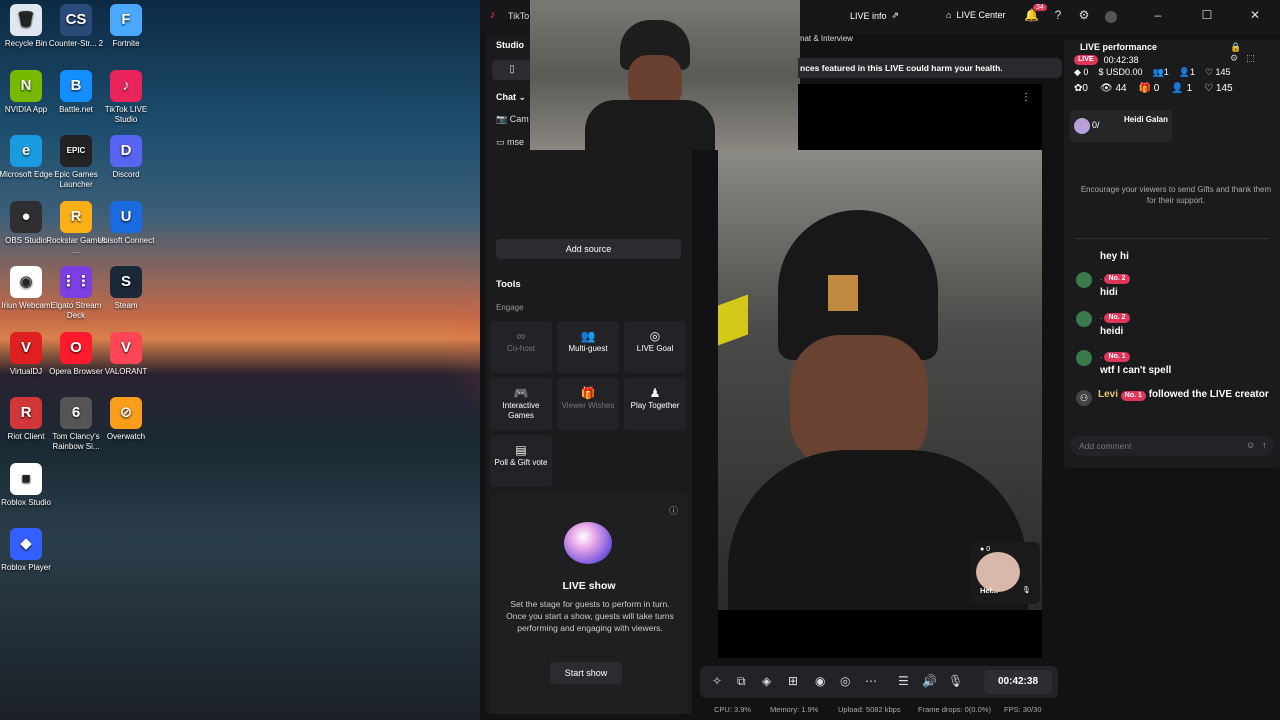  I want to click on gifts-stat: 🎁 0, so click(1149, 88).